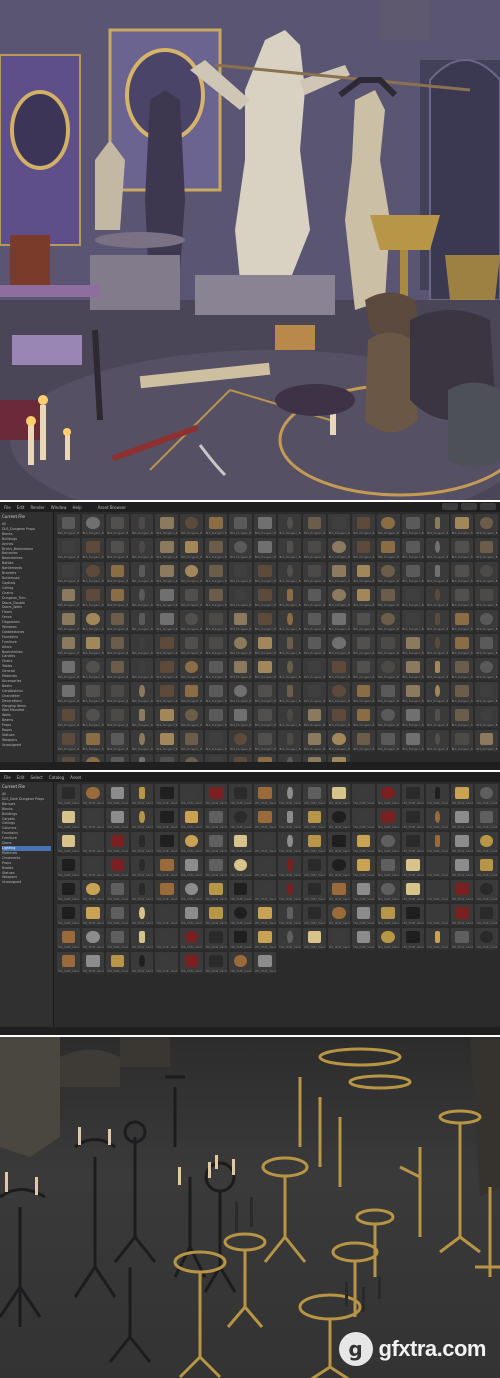 The image size is (500, 1378). I want to click on header-tab: Asset Browser, so click(112, 507).